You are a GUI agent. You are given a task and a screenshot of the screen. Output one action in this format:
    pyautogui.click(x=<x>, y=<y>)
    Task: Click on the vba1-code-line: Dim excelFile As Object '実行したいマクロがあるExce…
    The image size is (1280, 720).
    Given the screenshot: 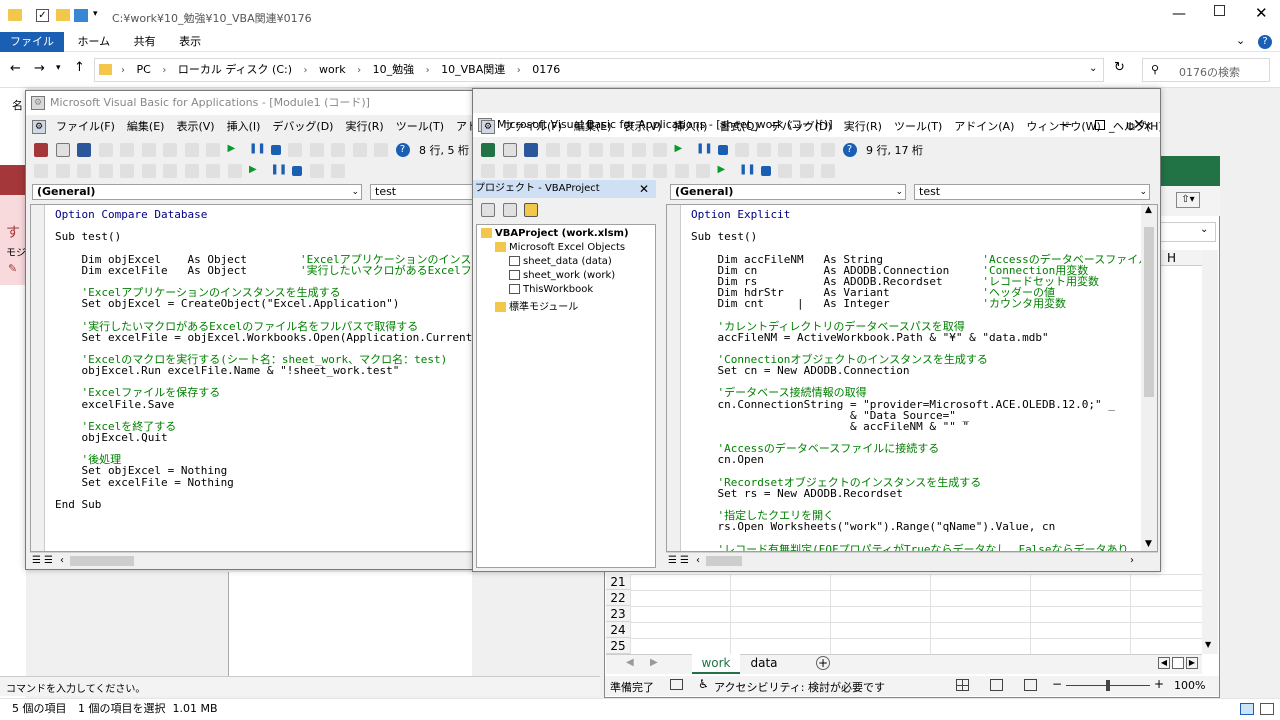 What is the action you would take?
    pyautogui.click(x=264, y=270)
    